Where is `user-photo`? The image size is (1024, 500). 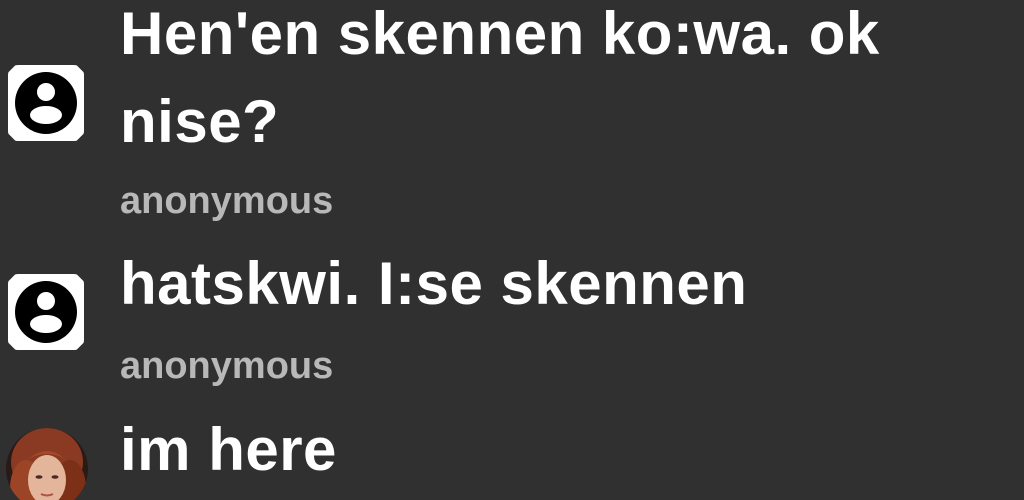
user-photo is located at coordinates (47, 464).